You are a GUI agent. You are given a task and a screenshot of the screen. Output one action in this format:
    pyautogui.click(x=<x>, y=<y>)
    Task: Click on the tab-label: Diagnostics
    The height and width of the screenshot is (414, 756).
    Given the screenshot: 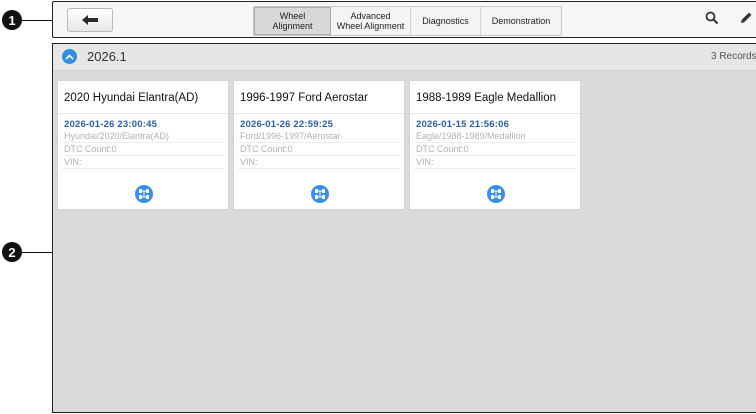 What is the action you would take?
    pyautogui.click(x=445, y=21)
    